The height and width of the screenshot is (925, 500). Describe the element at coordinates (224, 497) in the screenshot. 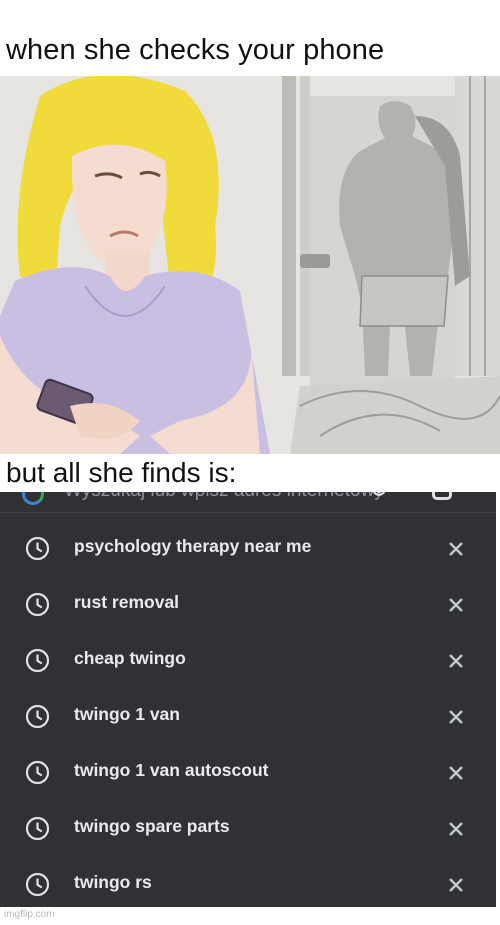

I see `search-input: Wyszukaj lub wpisz adres internetowy` at that location.